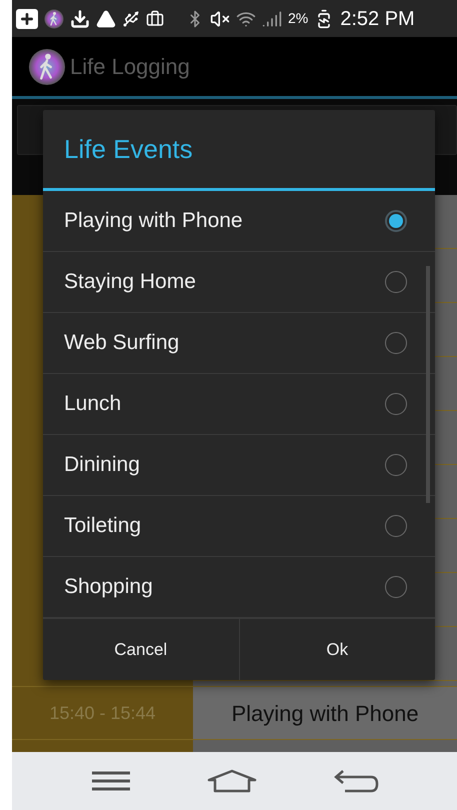 This screenshot has width=457, height=810. What do you see at coordinates (377, 19) in the screenshot?
I see `clock: 2:52 PM` at bounding box center [377, 19].